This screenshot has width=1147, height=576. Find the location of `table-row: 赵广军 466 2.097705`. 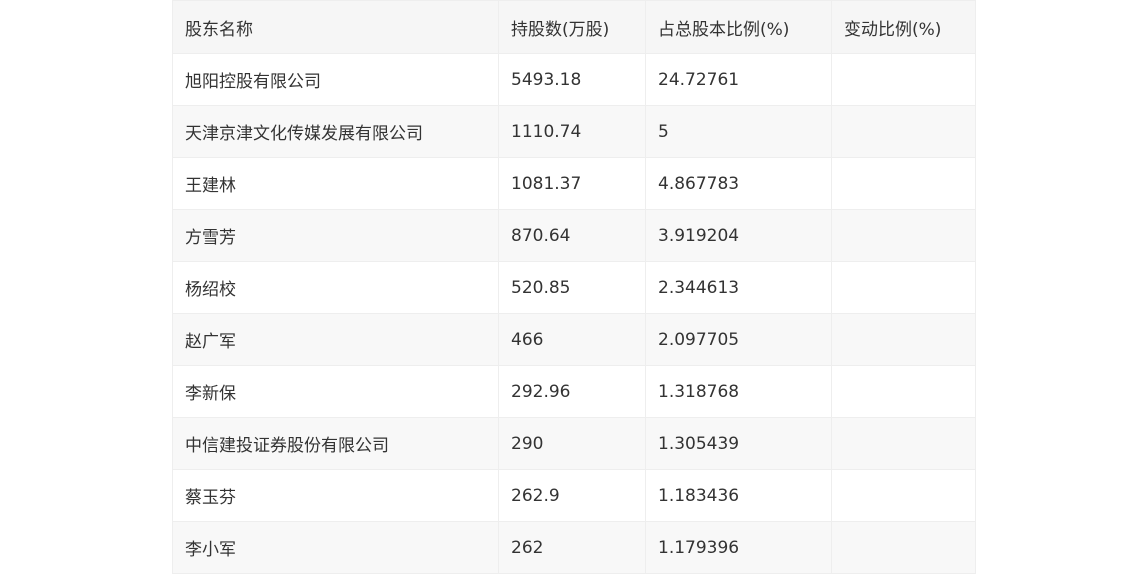

table-row: 赵广军 466 2.097705 is located at coordinates (574, 339).